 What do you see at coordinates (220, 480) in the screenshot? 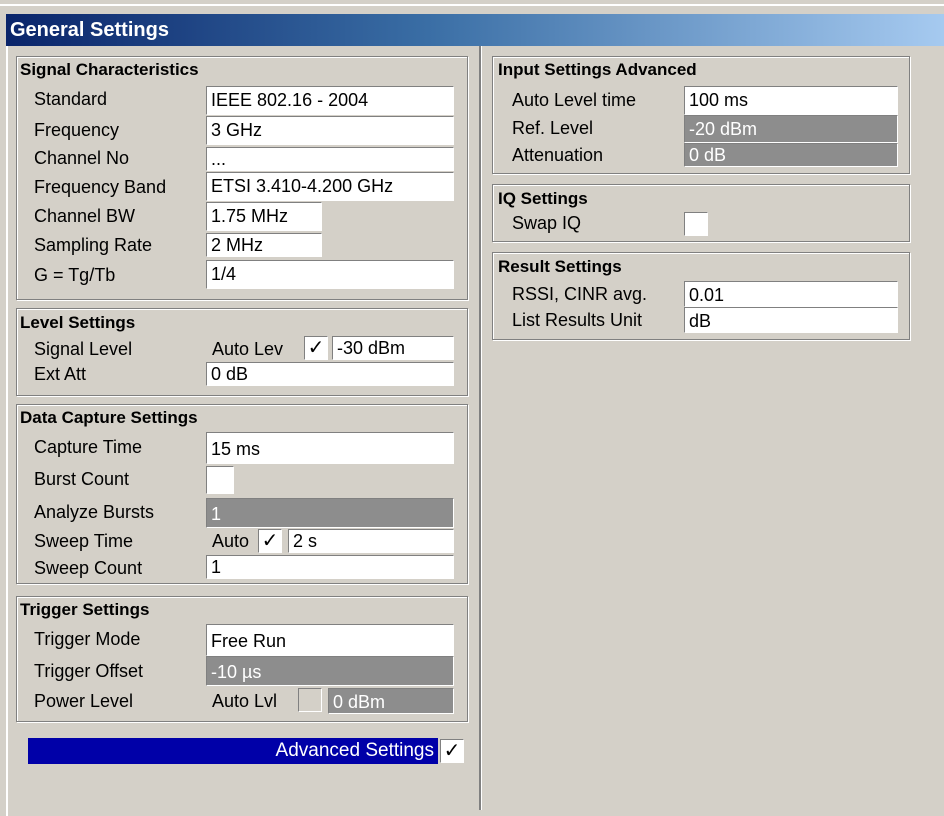
I see `burst-count-field` at bounding box center [220, 480].